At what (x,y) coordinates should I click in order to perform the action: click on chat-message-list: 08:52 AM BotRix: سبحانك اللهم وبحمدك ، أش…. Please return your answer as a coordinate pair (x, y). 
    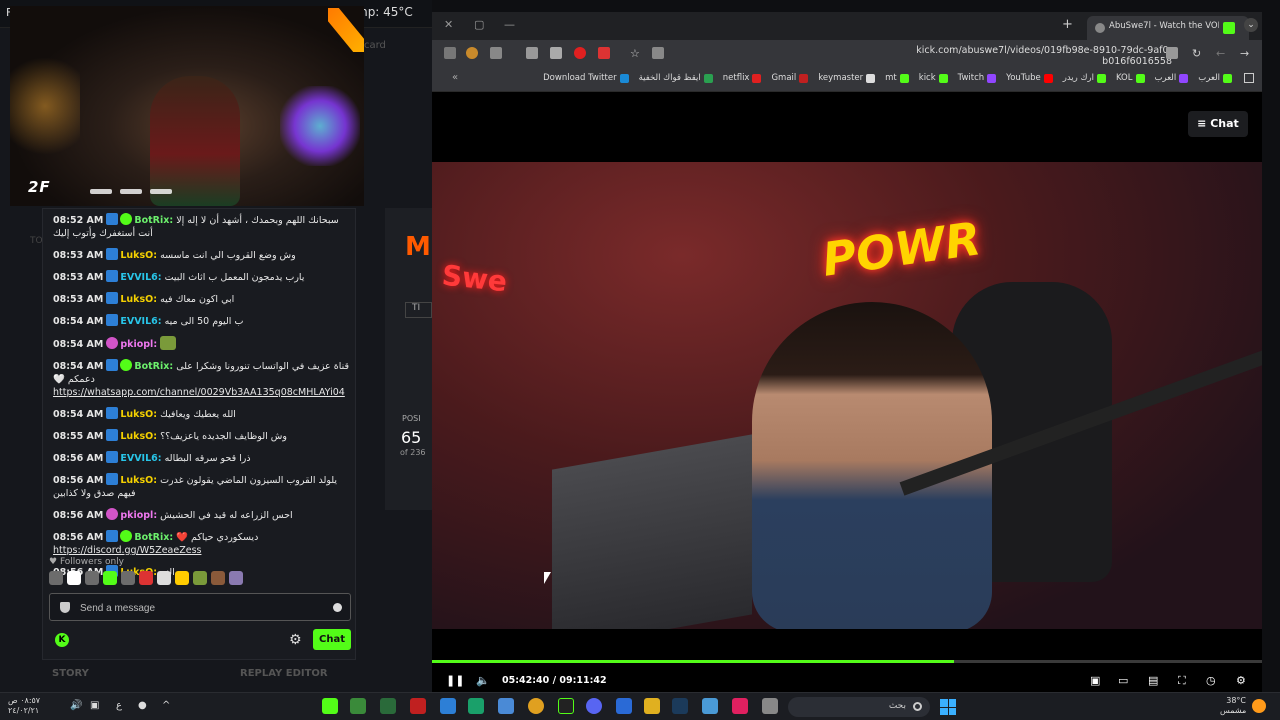
    Looking at the image, I should click on (203, 400).